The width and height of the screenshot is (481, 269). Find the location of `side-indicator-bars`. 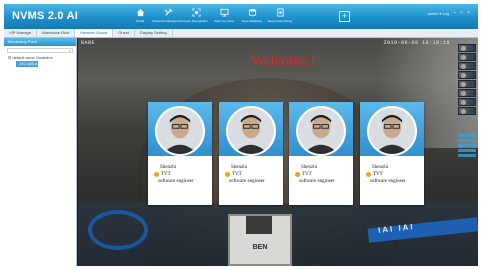

side-indicator-bars is located at coordinates (467, 146).